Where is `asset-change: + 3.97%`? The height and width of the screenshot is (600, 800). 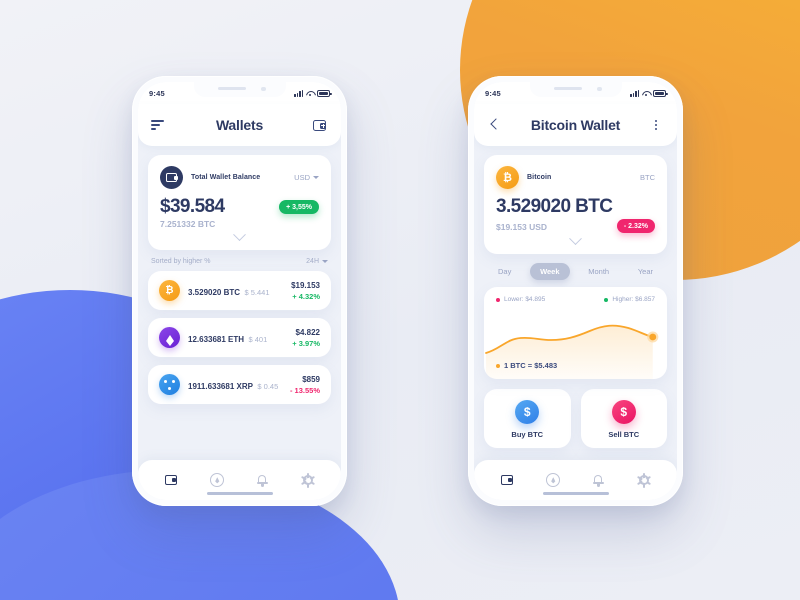 asset-change: + 3.97% is located at coordinates (306, 343).